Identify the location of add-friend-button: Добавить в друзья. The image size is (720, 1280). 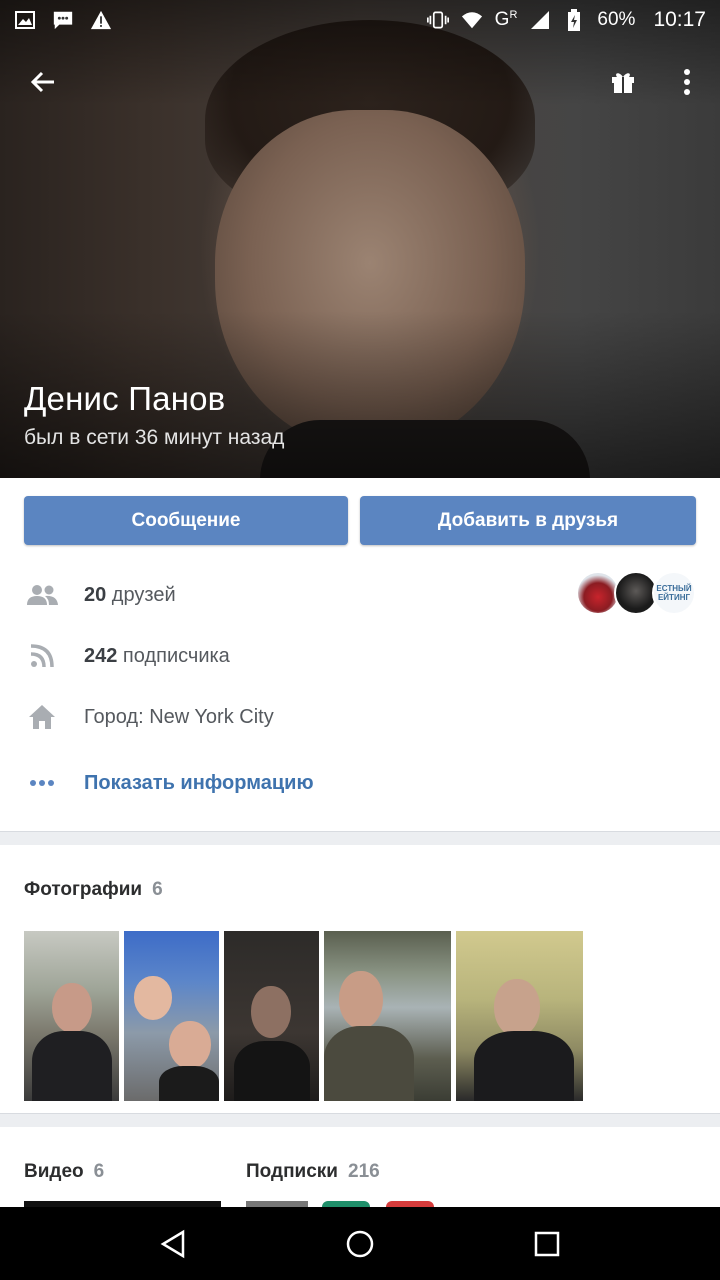
(528, 520).